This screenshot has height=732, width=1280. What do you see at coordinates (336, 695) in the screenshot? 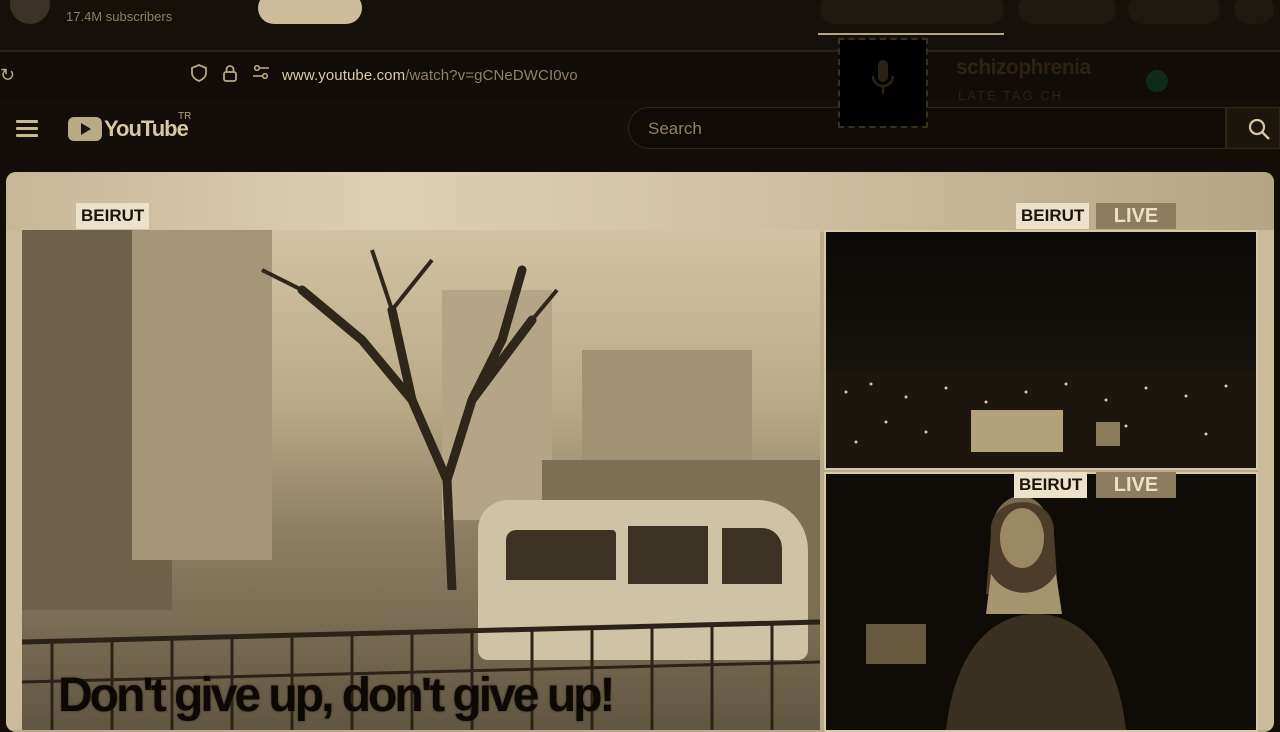
I see `video-subtitle: Don't give up, don't give up!` at bounding box center [336, 695].